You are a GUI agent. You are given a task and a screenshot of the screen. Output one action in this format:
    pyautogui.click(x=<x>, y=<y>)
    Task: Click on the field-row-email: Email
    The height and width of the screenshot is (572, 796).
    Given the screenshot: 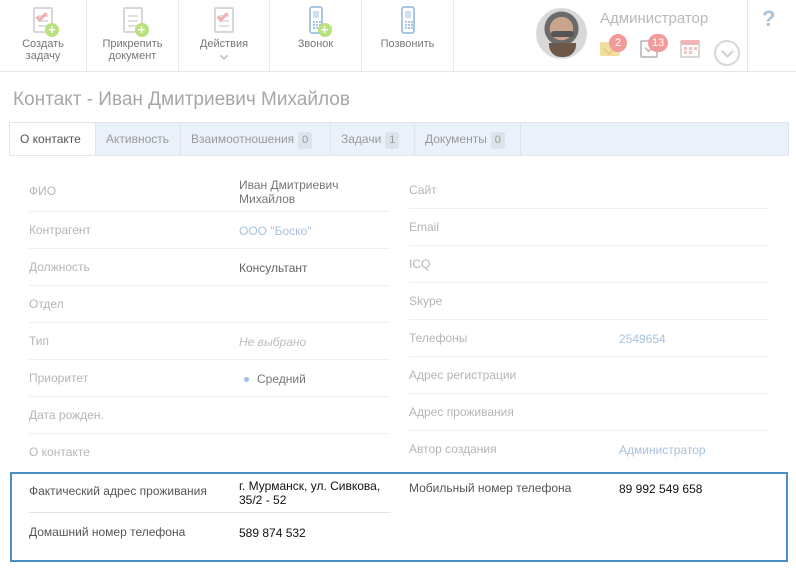 What is the action you would take?
    pyautogui.click(x=589, y=227)
    